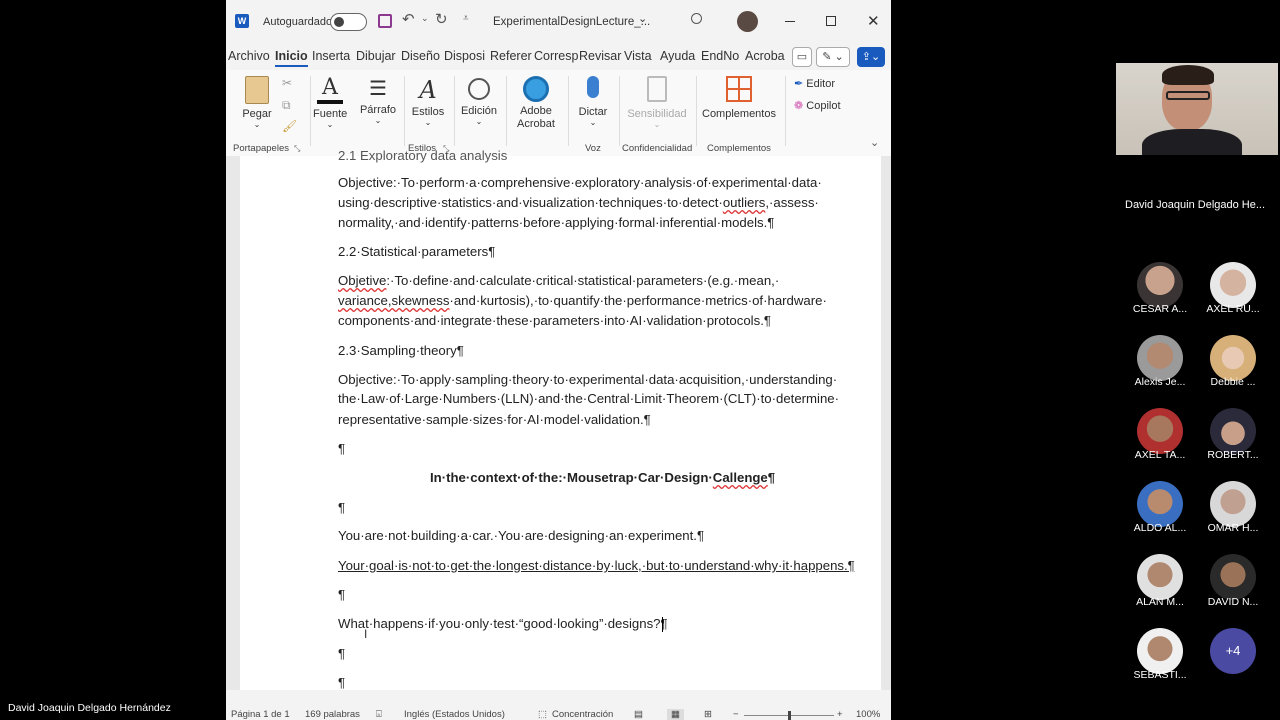 The image size is (1280, 720). Describe the element at coordinates (582, 714) in the screenshot. I see `focus-mode-button: Concentración` at that location.